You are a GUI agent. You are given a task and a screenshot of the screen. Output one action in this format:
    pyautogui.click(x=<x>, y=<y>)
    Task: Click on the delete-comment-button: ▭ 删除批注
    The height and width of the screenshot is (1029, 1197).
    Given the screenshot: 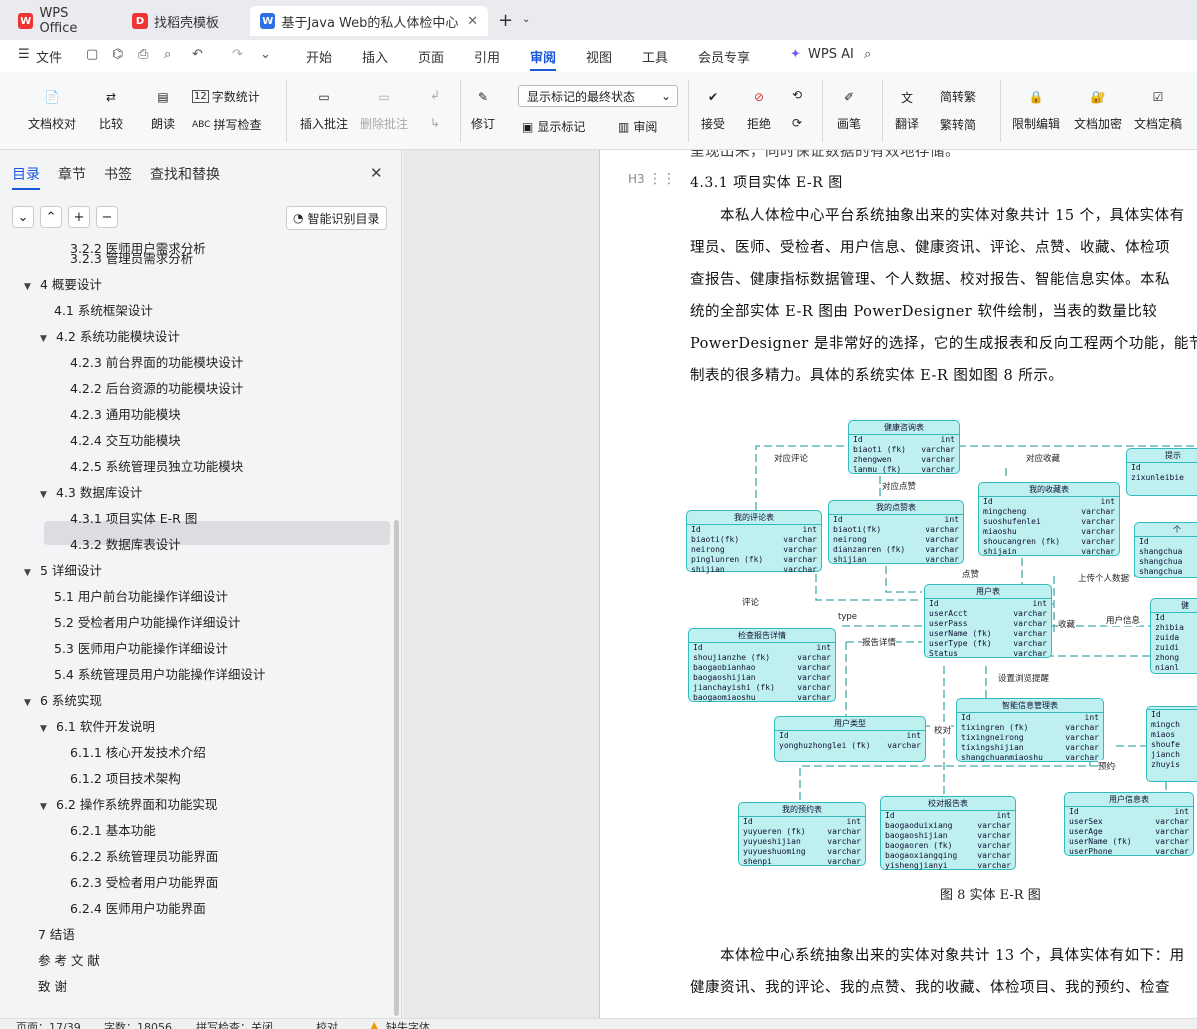 What is the action you would take?
    pyautogui.click(x=384, y=108)
    